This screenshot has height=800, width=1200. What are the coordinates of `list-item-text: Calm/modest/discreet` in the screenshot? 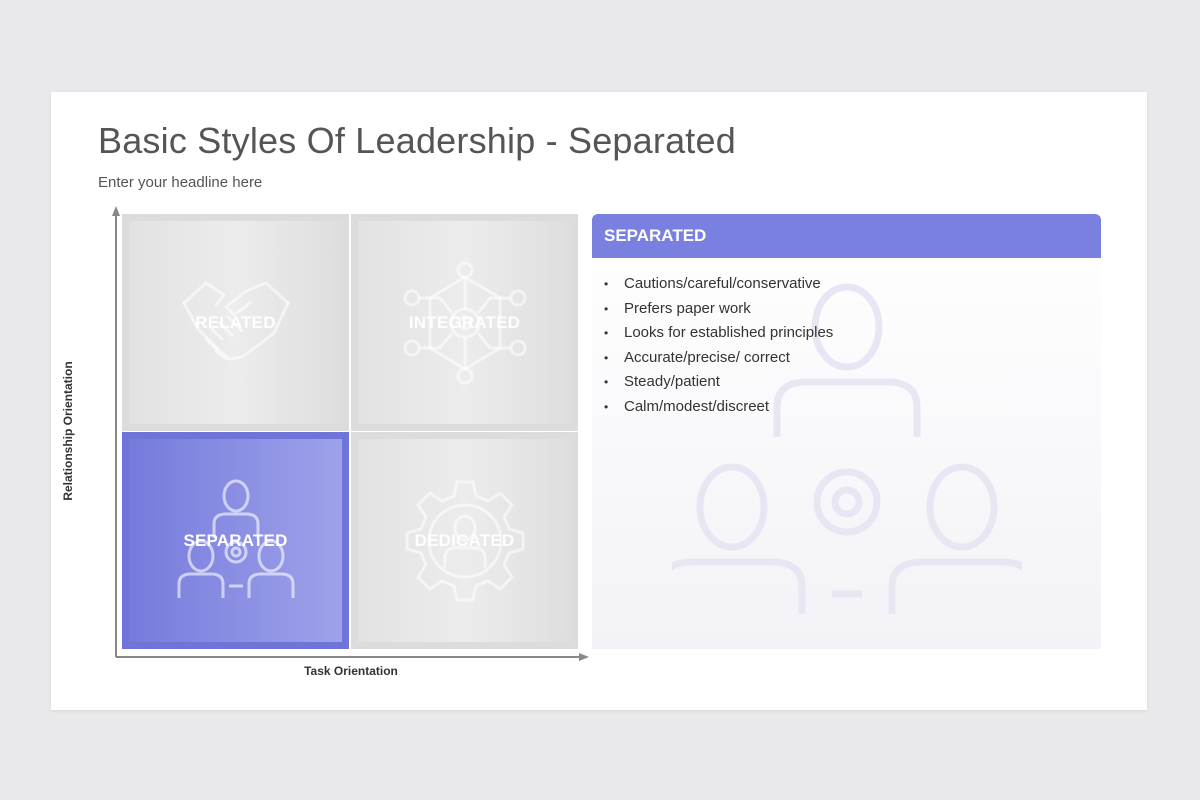 It's located at (697, 406).